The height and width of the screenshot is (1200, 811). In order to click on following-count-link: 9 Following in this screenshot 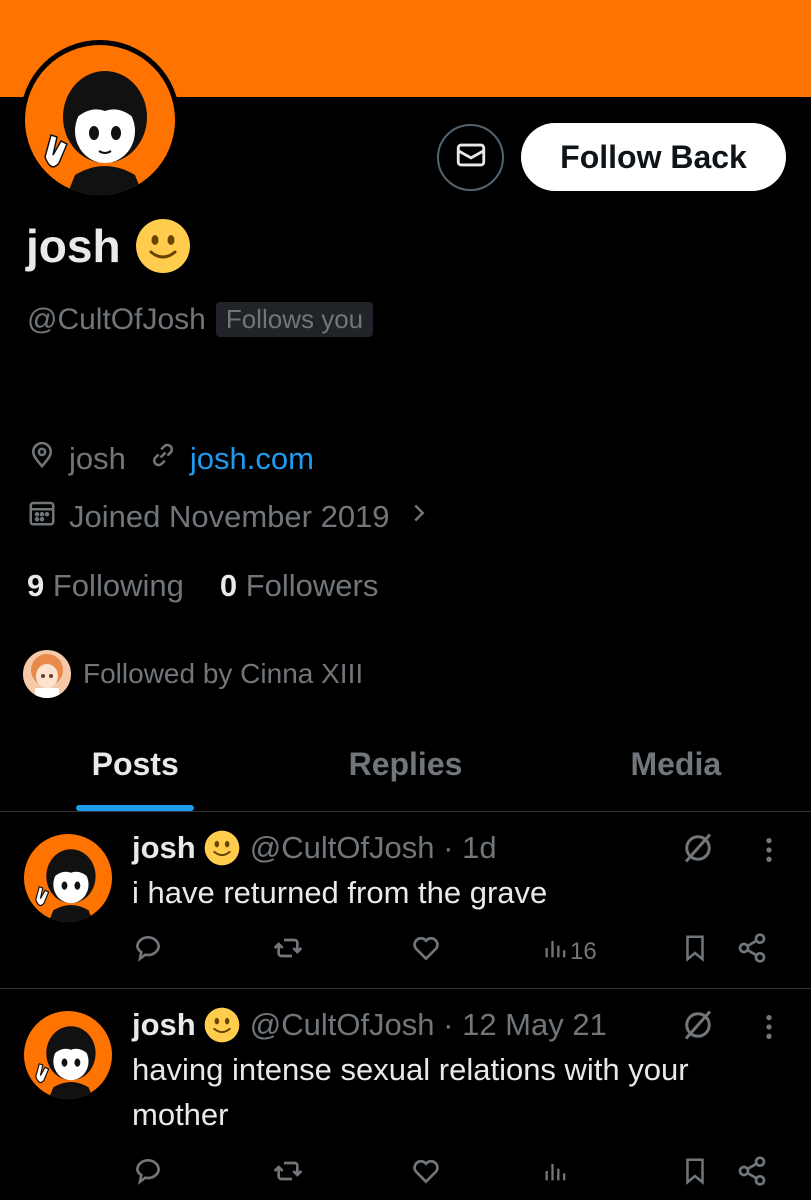, I will do `click(105, 586)`.